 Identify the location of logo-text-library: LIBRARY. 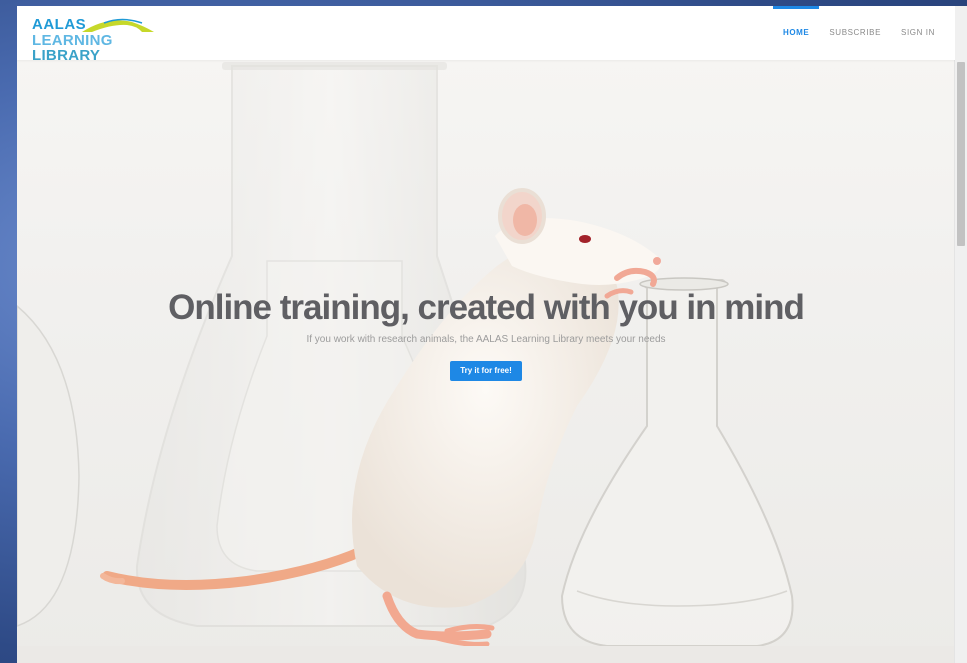
(66, 55).